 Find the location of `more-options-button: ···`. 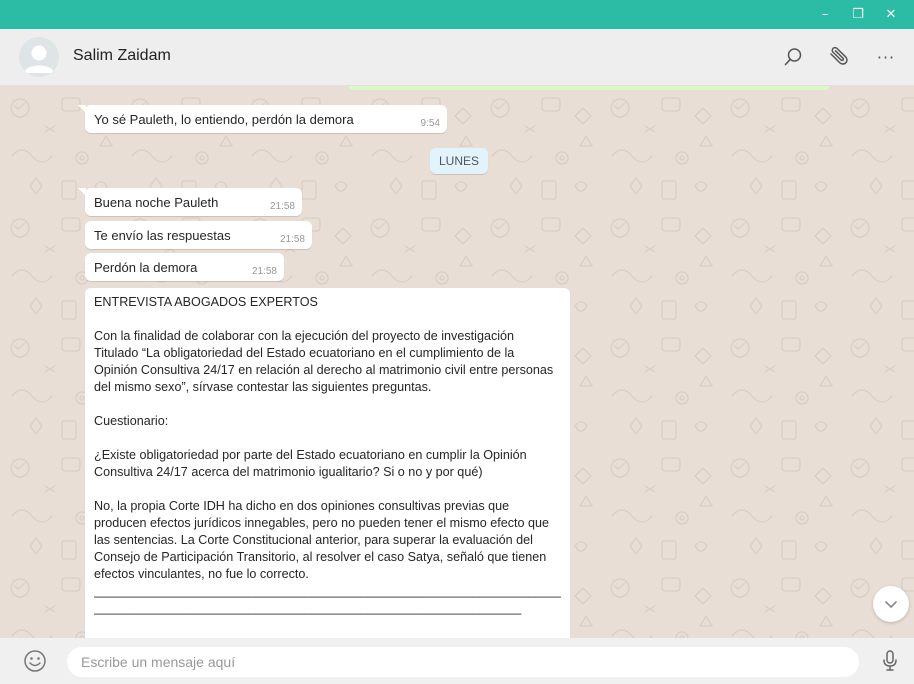

more-options-button: ··· is located at coordinates (886, 57).